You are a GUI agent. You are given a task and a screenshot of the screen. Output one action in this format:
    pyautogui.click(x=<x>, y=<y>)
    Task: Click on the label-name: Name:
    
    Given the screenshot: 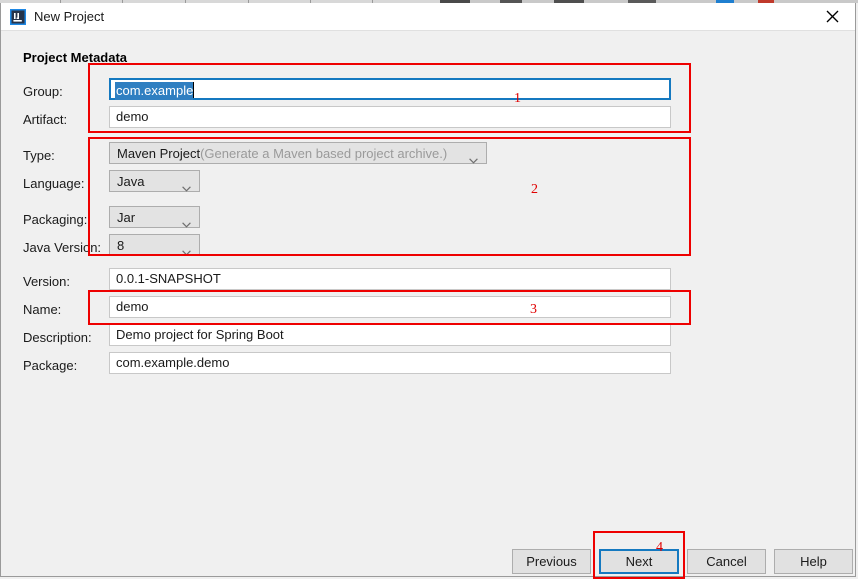 What is the action you would take?
    pyautogui.click(x=42, y=309)
    